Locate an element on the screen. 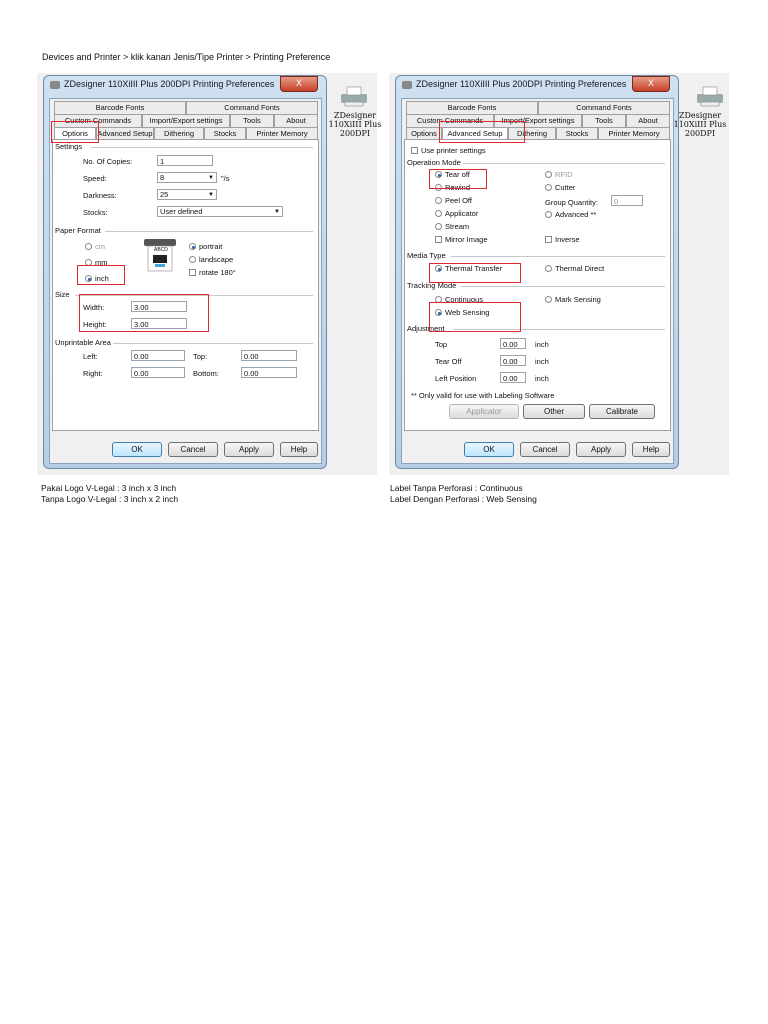 This screenshot has height=1024, width=768. right-label: Right: is located at coordinates (93, 373).